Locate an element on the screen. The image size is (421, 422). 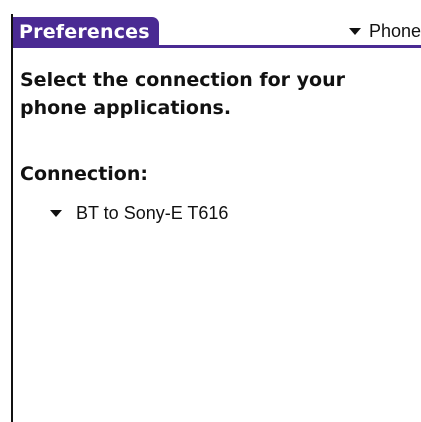
connection-label: Connection: is located at coordinates (84, 174).